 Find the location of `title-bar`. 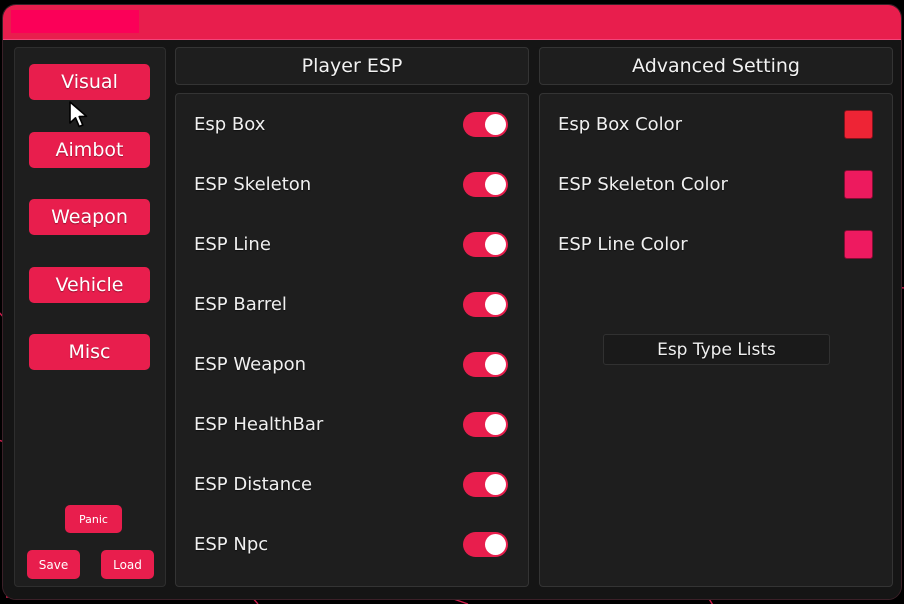

title-bar is located at coordinates (452, 22).